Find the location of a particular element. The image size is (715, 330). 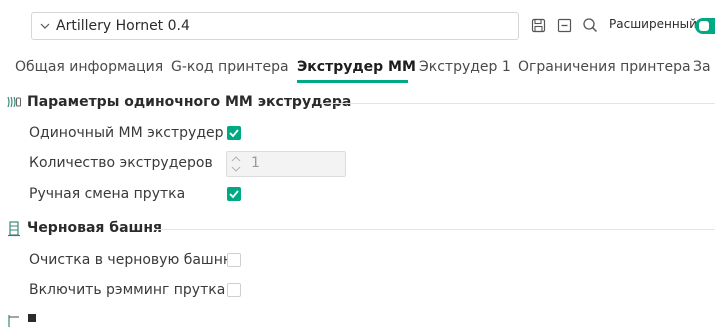

spinner-arrows-icon is located at coordinates (236, 164).